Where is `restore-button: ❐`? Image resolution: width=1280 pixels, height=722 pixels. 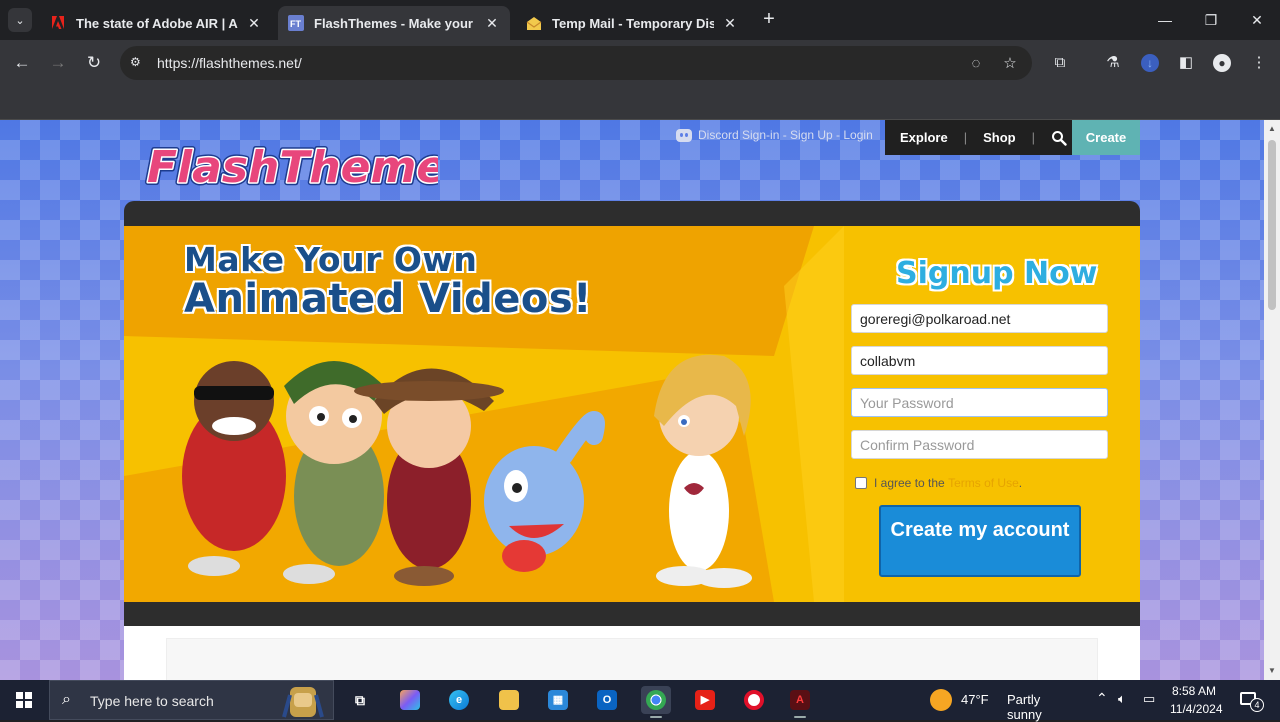
restore-button: ❐ is located at coordinates (1211, 20).